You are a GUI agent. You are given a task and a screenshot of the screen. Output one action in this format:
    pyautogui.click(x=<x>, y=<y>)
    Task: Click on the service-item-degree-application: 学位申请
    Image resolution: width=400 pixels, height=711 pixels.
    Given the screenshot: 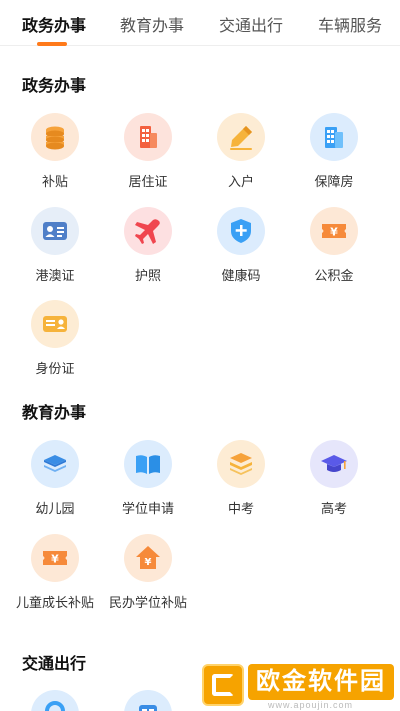 What is the action you would take?
    pyautogui.click(x=148, y=479)
    